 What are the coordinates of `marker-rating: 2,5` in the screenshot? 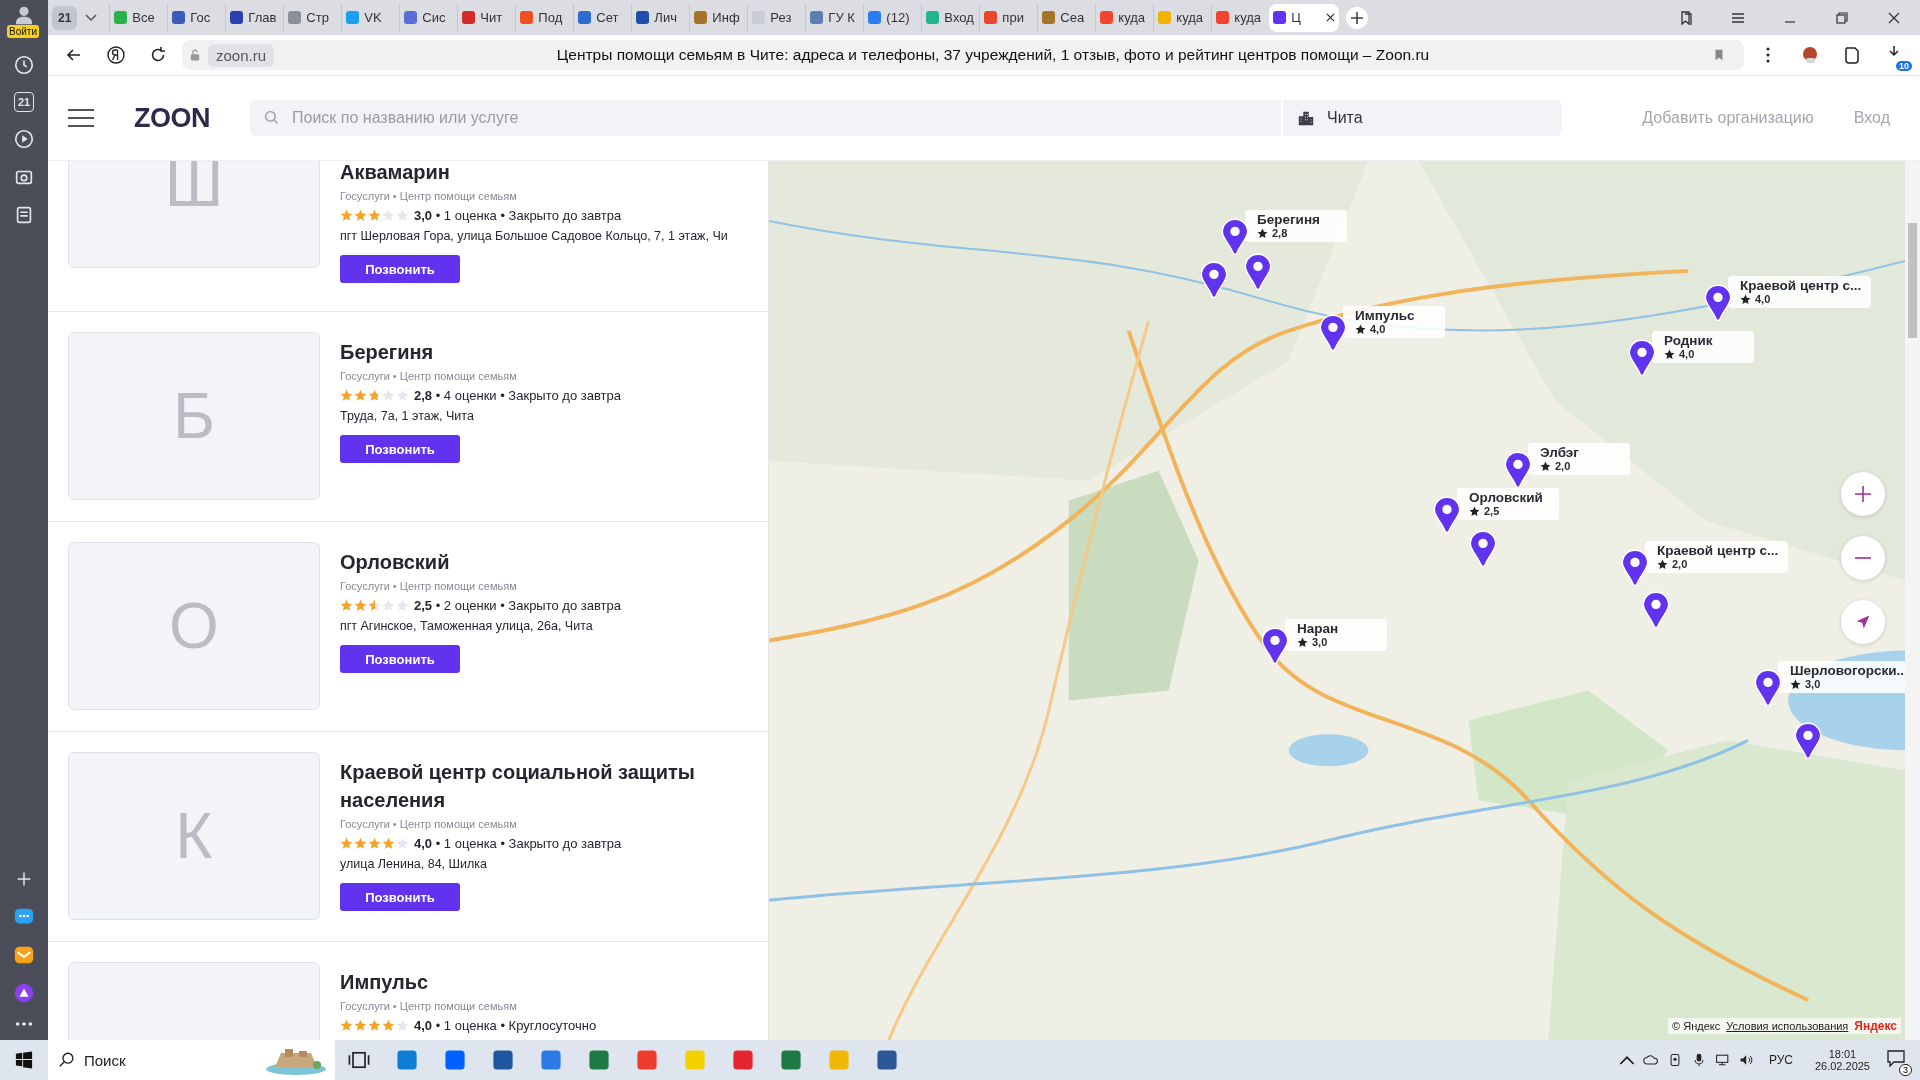 It's located at (1492, 511).